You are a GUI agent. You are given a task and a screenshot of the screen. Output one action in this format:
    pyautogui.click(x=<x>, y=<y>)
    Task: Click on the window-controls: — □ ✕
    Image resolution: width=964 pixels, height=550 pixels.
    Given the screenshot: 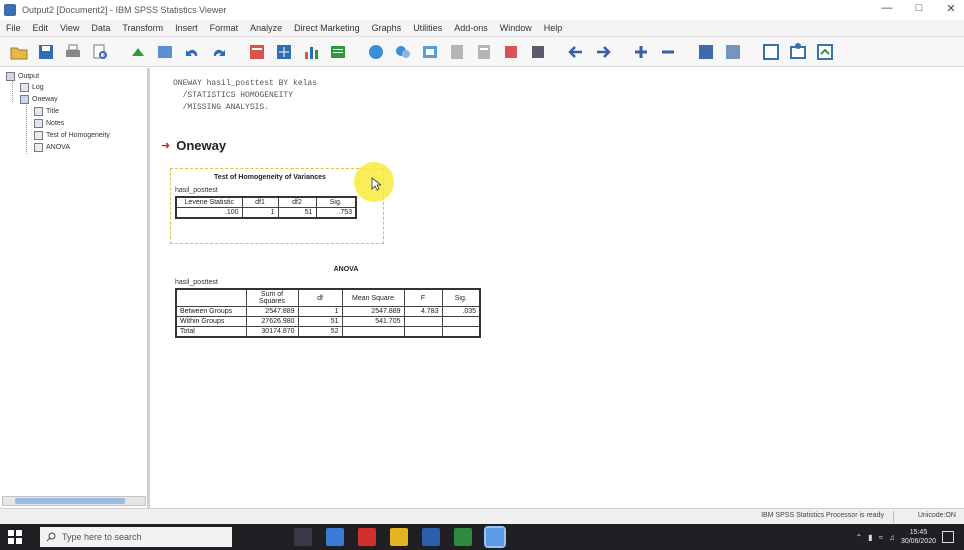 What is the action you would take?
    pyautogui.click(x=919, y=8)
    